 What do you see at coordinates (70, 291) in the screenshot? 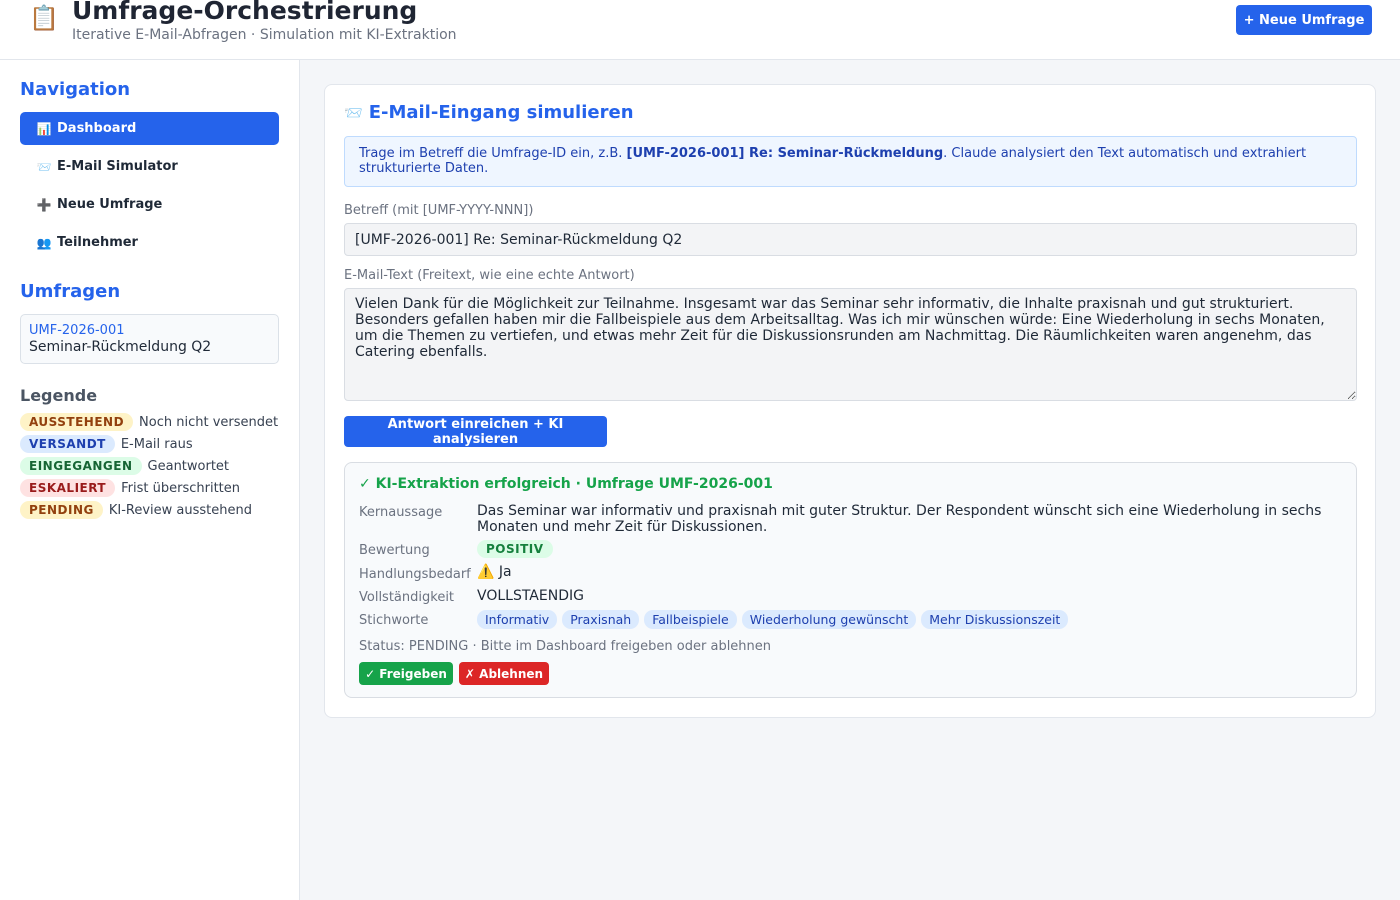
I see `surveys-heading: Umfragen` at bounding box center [70, 291].